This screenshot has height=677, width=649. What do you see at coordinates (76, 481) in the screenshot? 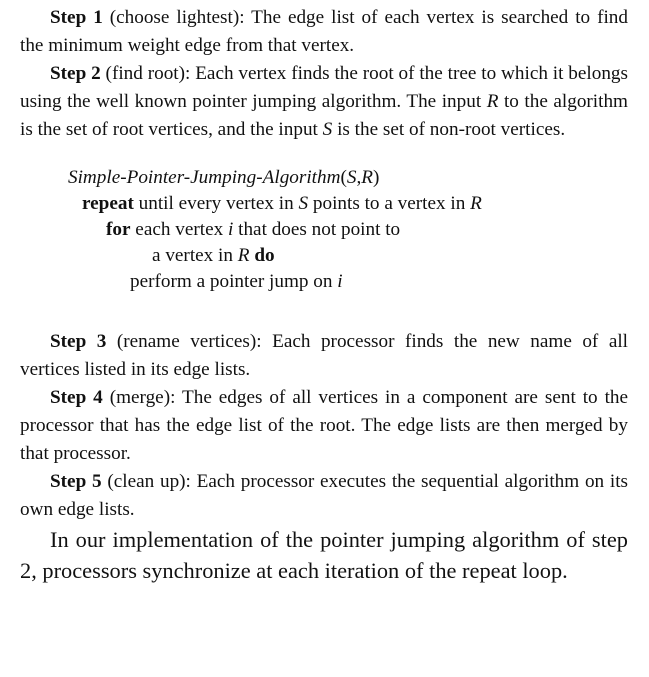
I see `step5-label: Step 5` at bounding box center [76, 481].